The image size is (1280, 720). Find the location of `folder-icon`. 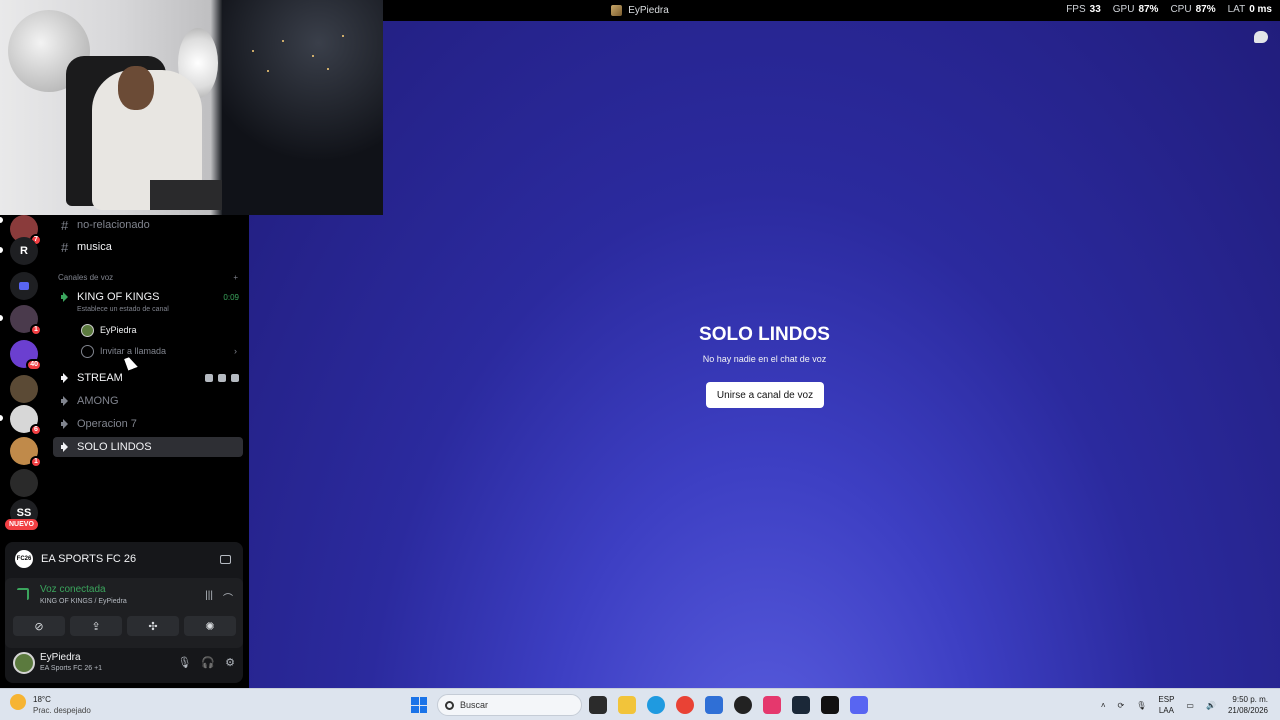

folder-icon is located at coordinates (24, 286).